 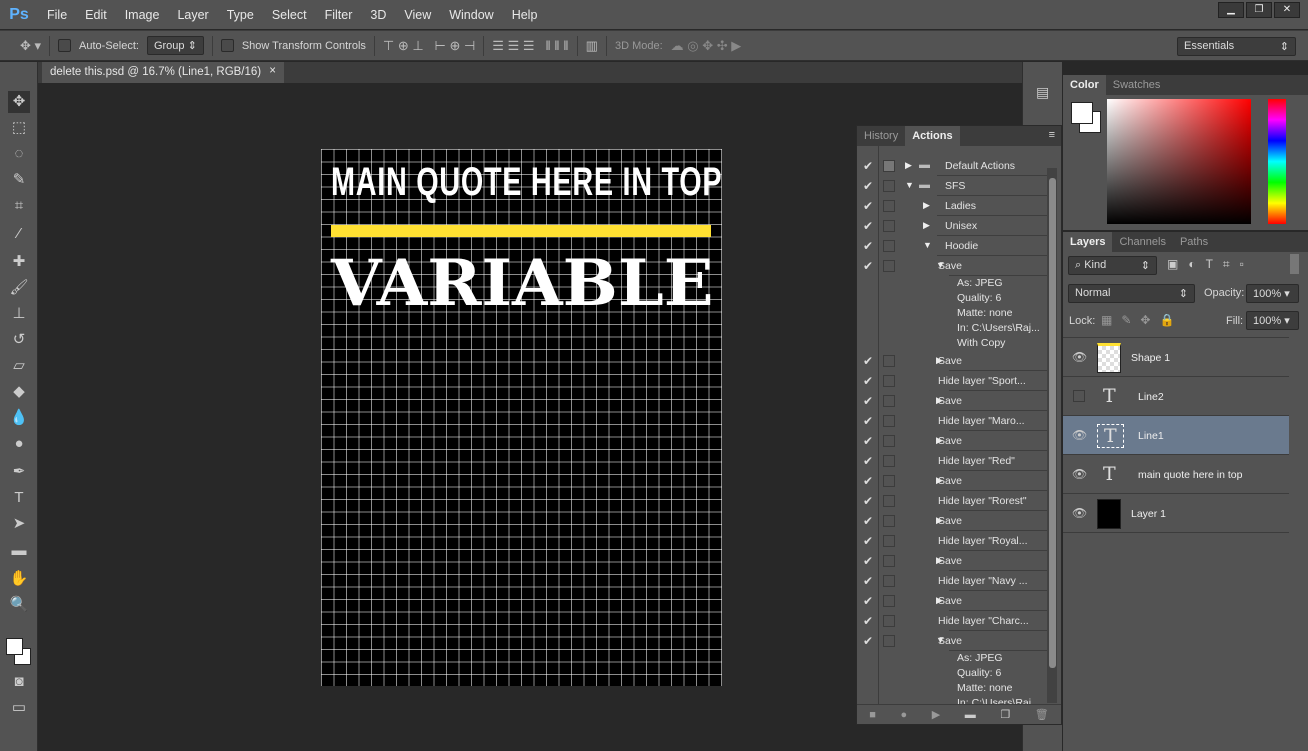 What do you see at coordinates (952, 226) in the screenshot?
I see `action-item: ✔ ▶ Unisex` at bounding box center [952, 226].